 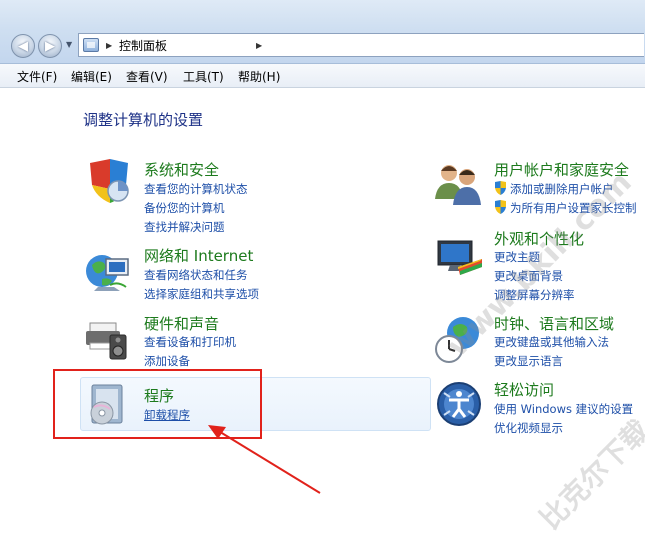 I want to click on security-shield-icon, so click(x=108, y=183).